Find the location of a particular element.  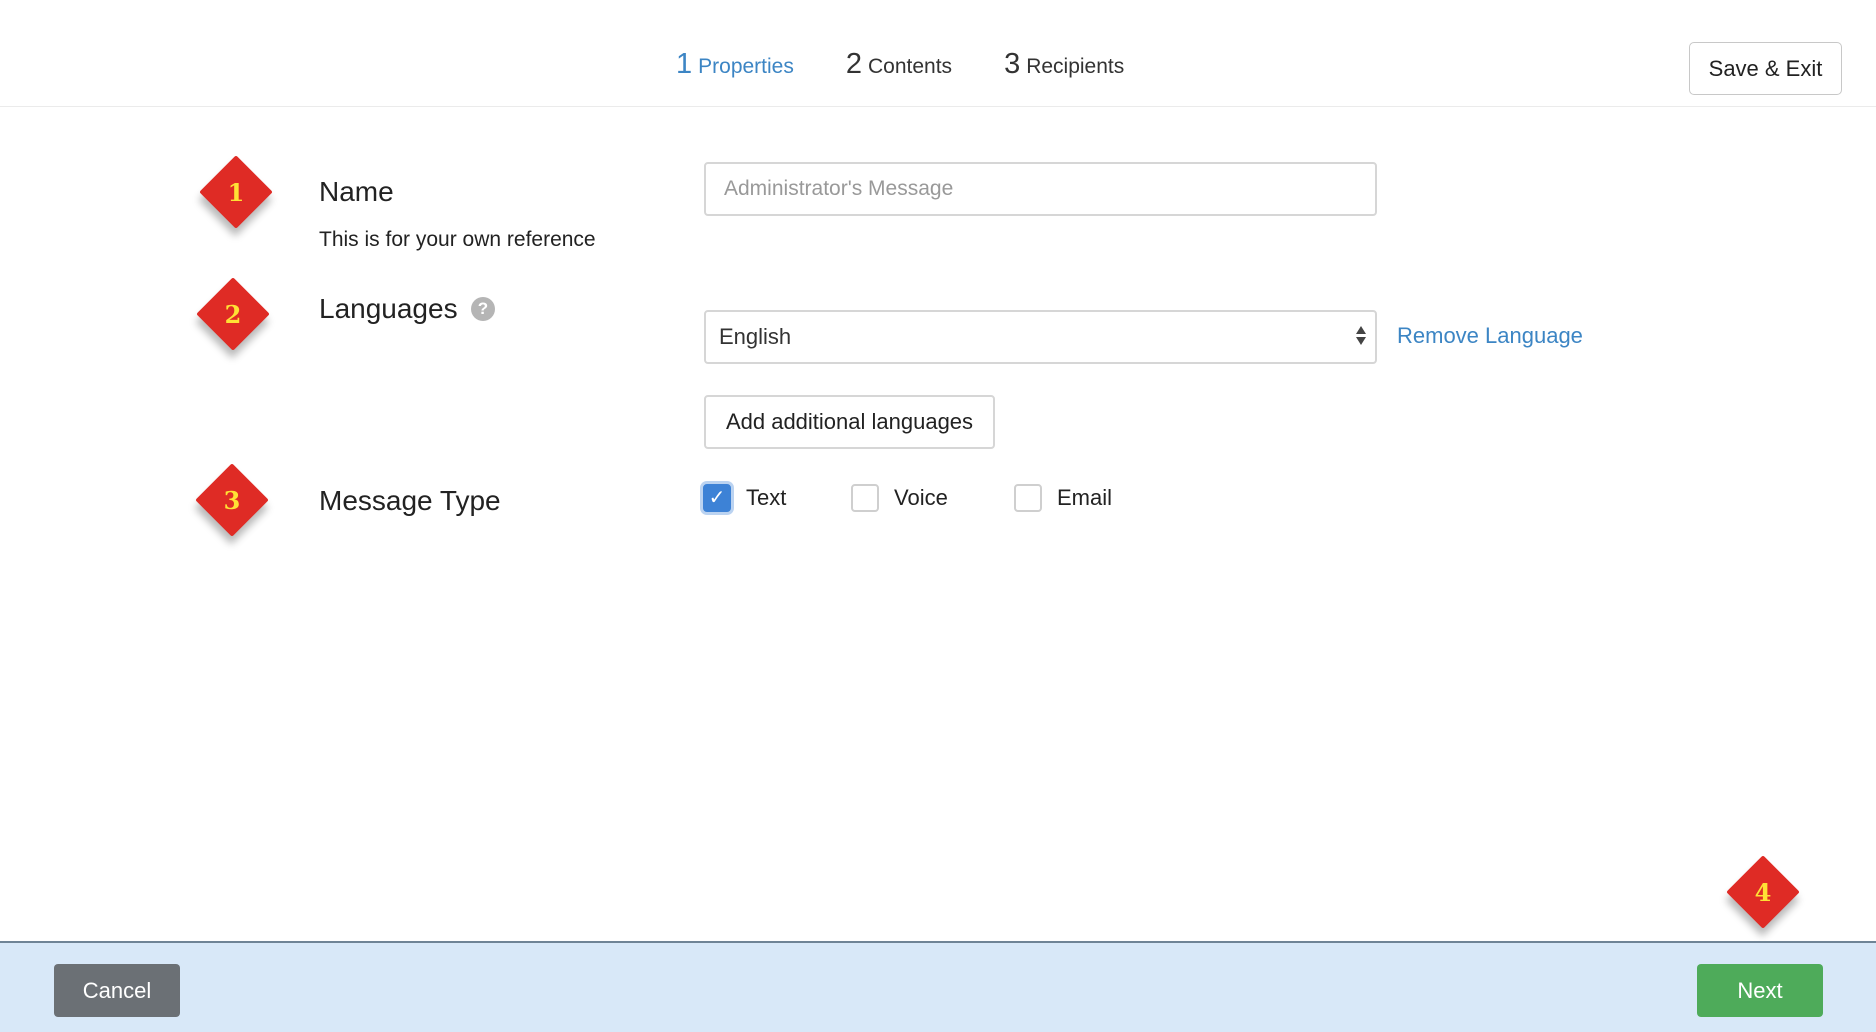

step-contents: 2 Contents is located at coordinates (899, 64).